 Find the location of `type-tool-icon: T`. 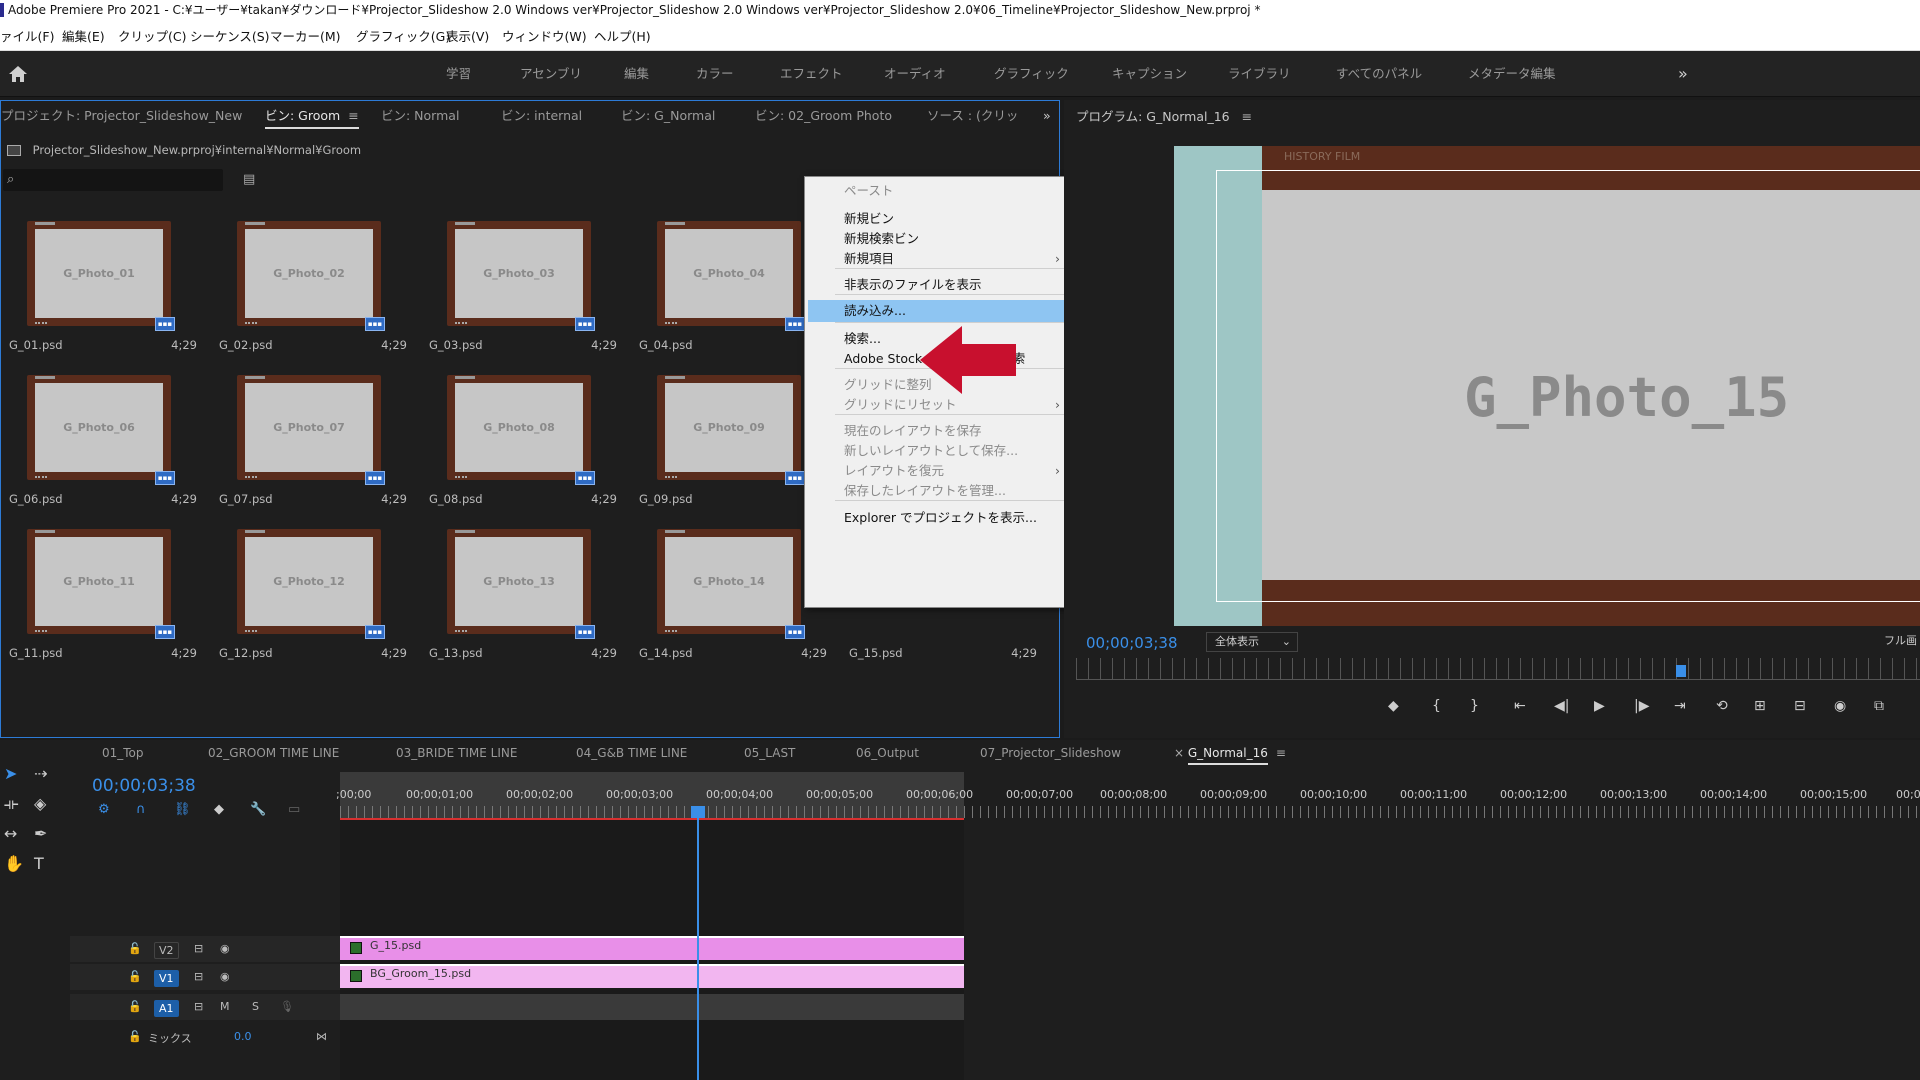

type-tool-icon: T is located at coordinates (39, 863).